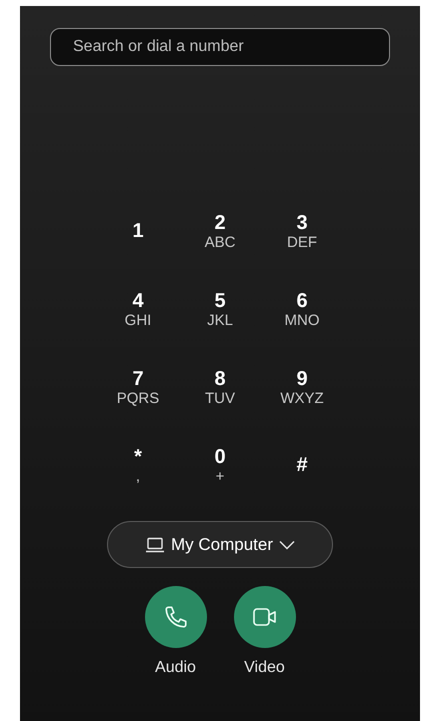  I want to click on keypad-key: 5 JKL, so click(220, 309).